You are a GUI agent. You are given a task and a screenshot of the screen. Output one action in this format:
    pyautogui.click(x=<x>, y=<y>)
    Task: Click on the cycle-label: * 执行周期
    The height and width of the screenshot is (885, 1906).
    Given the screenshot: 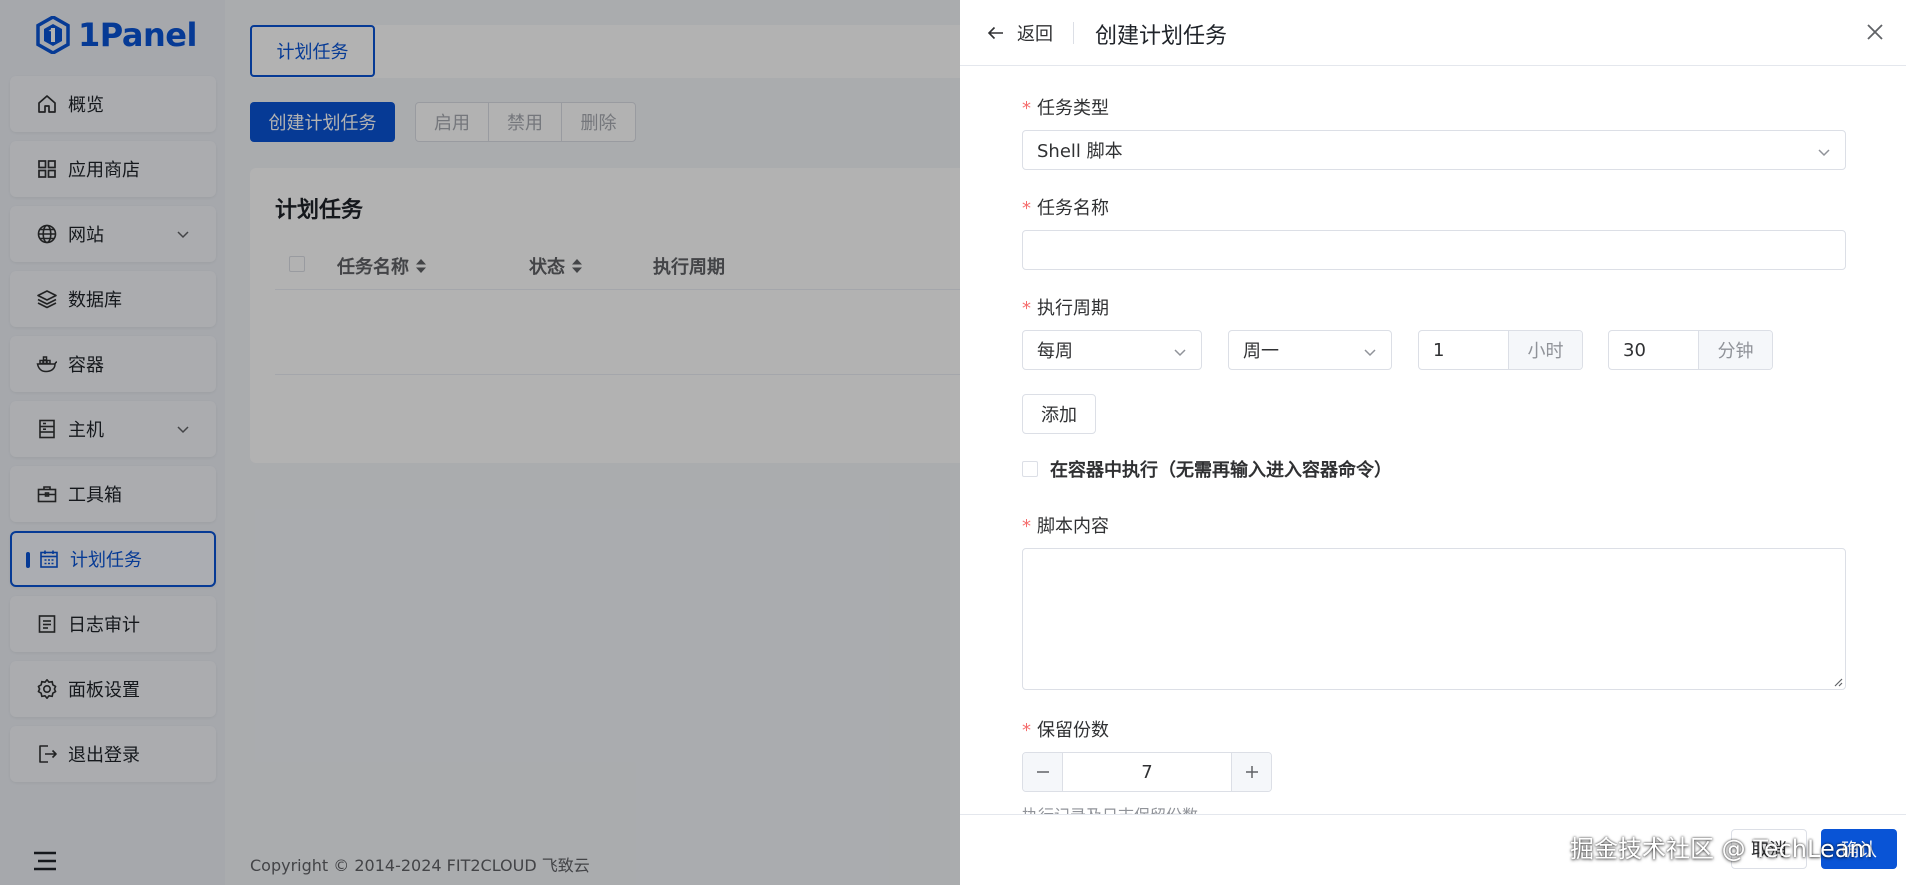 What is the action you would take?
    pyautogui.click(x=1065, y=307)
    